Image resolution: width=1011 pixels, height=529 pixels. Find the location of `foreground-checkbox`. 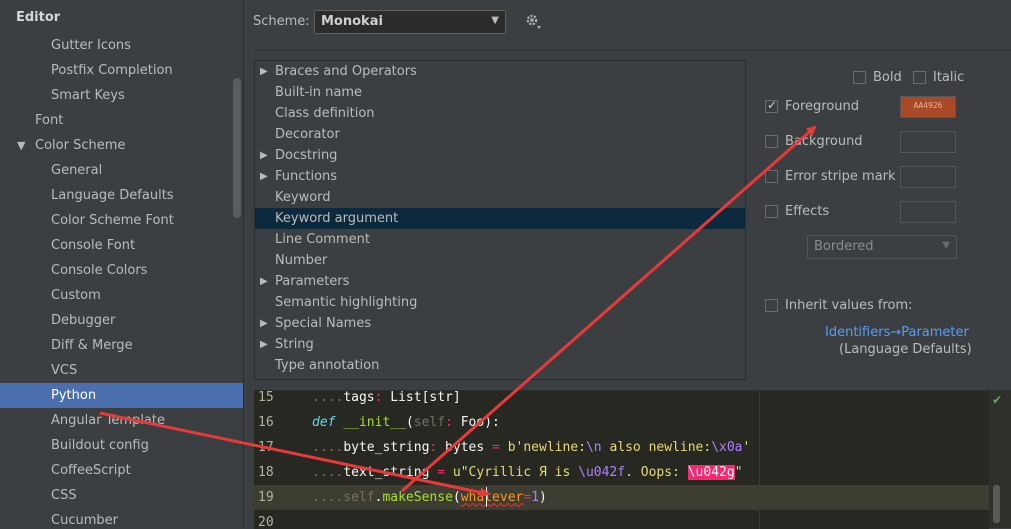

foreground-checkbox is located at coordinates (771, 105).